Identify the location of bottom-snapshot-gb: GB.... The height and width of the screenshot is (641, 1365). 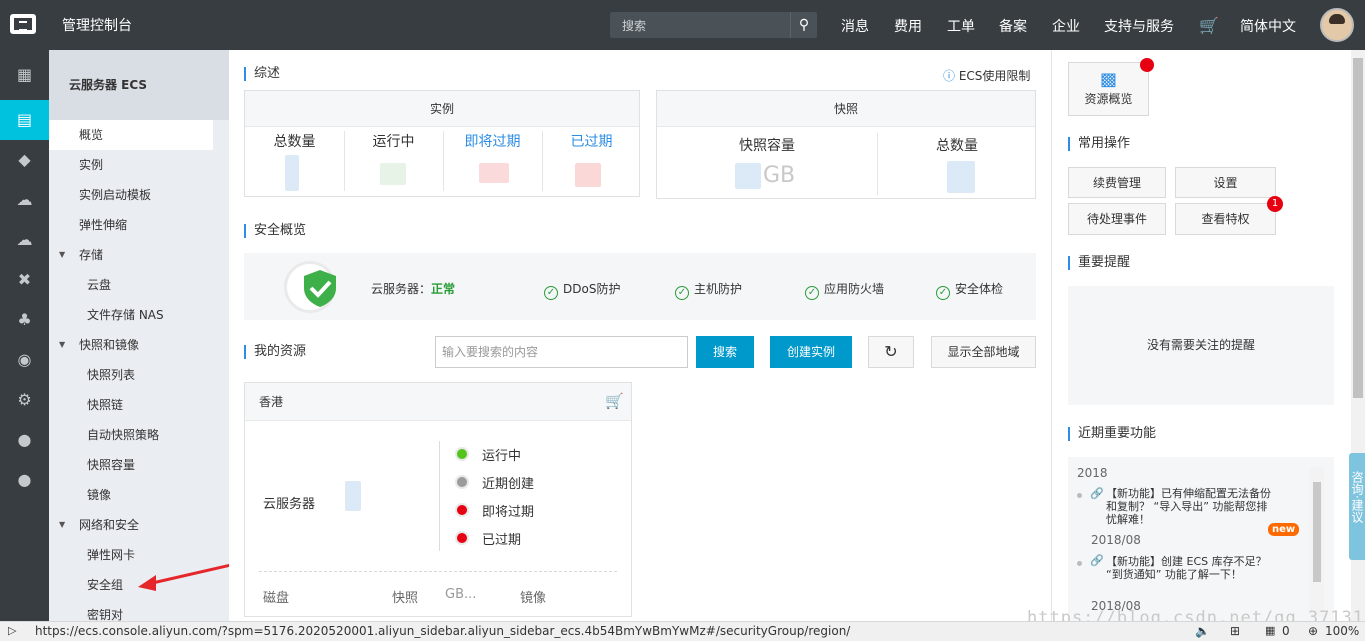
(461, 594).